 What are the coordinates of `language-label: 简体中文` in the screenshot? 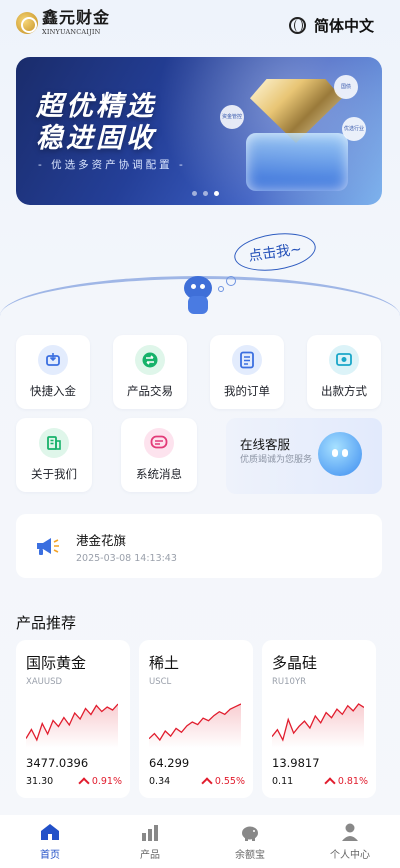 It's located at (343, 26).